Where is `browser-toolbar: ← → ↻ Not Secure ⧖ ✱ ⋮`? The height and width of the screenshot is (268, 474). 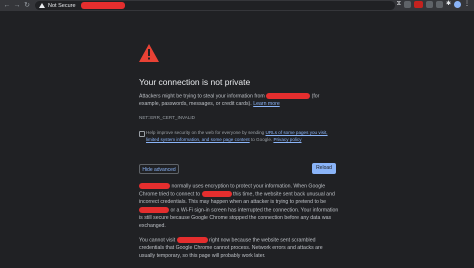 browser-toolbar: ← → ↻ Not Secure ⧖ ✱ ⋮ is located at coordinates (237, 5).